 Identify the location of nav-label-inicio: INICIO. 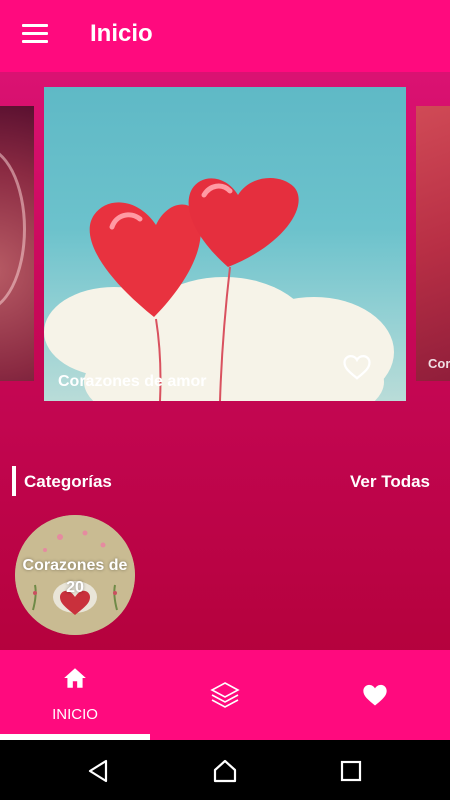
(75, 714).